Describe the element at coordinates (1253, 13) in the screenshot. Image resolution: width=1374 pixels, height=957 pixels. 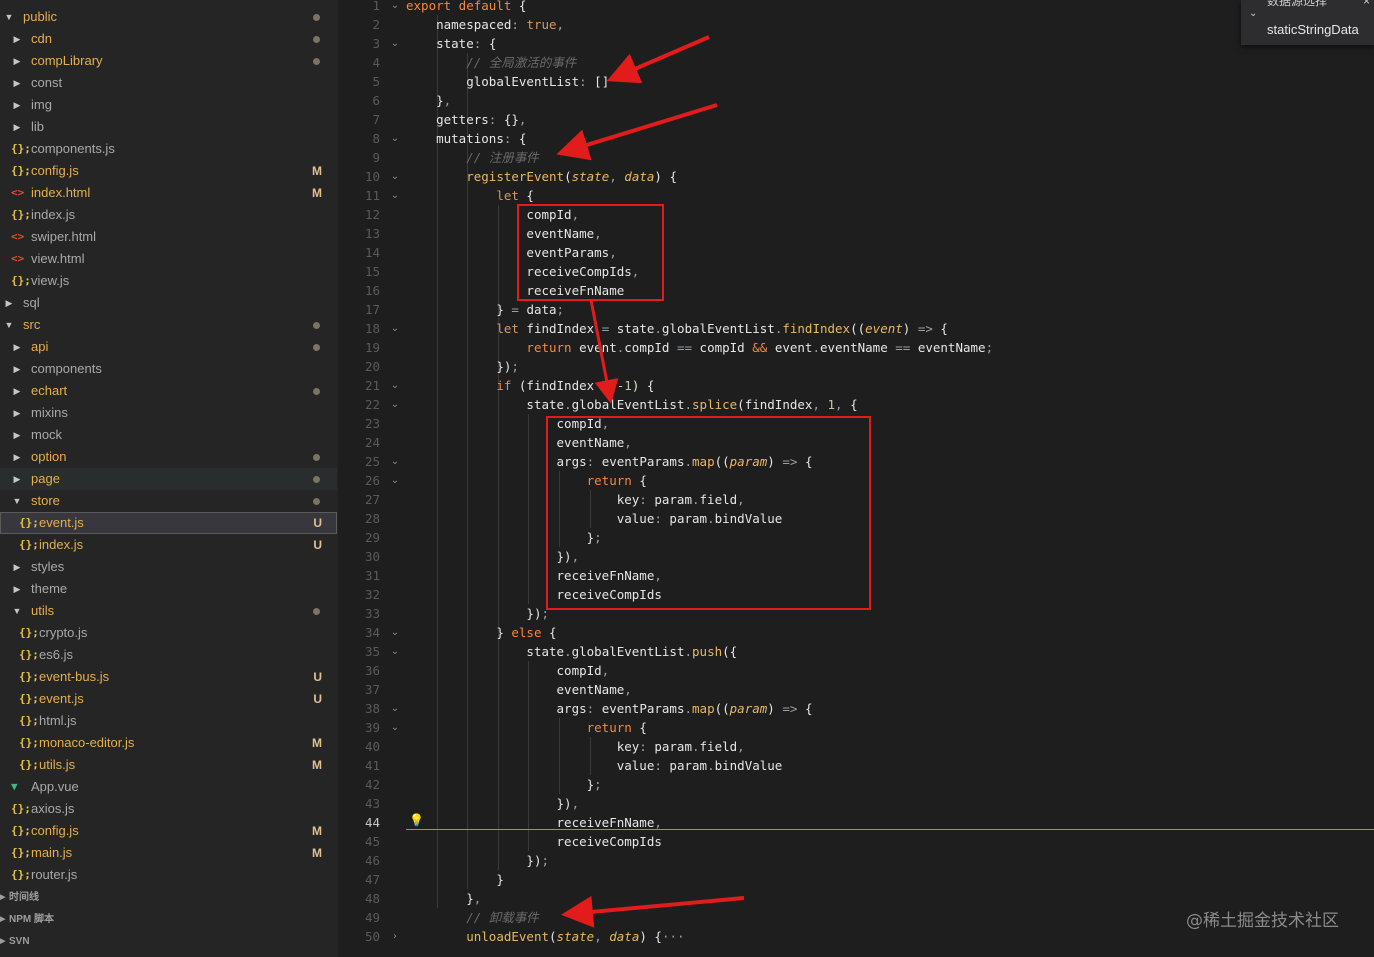
I see `chevron-down-icon: ⌄` at that location.